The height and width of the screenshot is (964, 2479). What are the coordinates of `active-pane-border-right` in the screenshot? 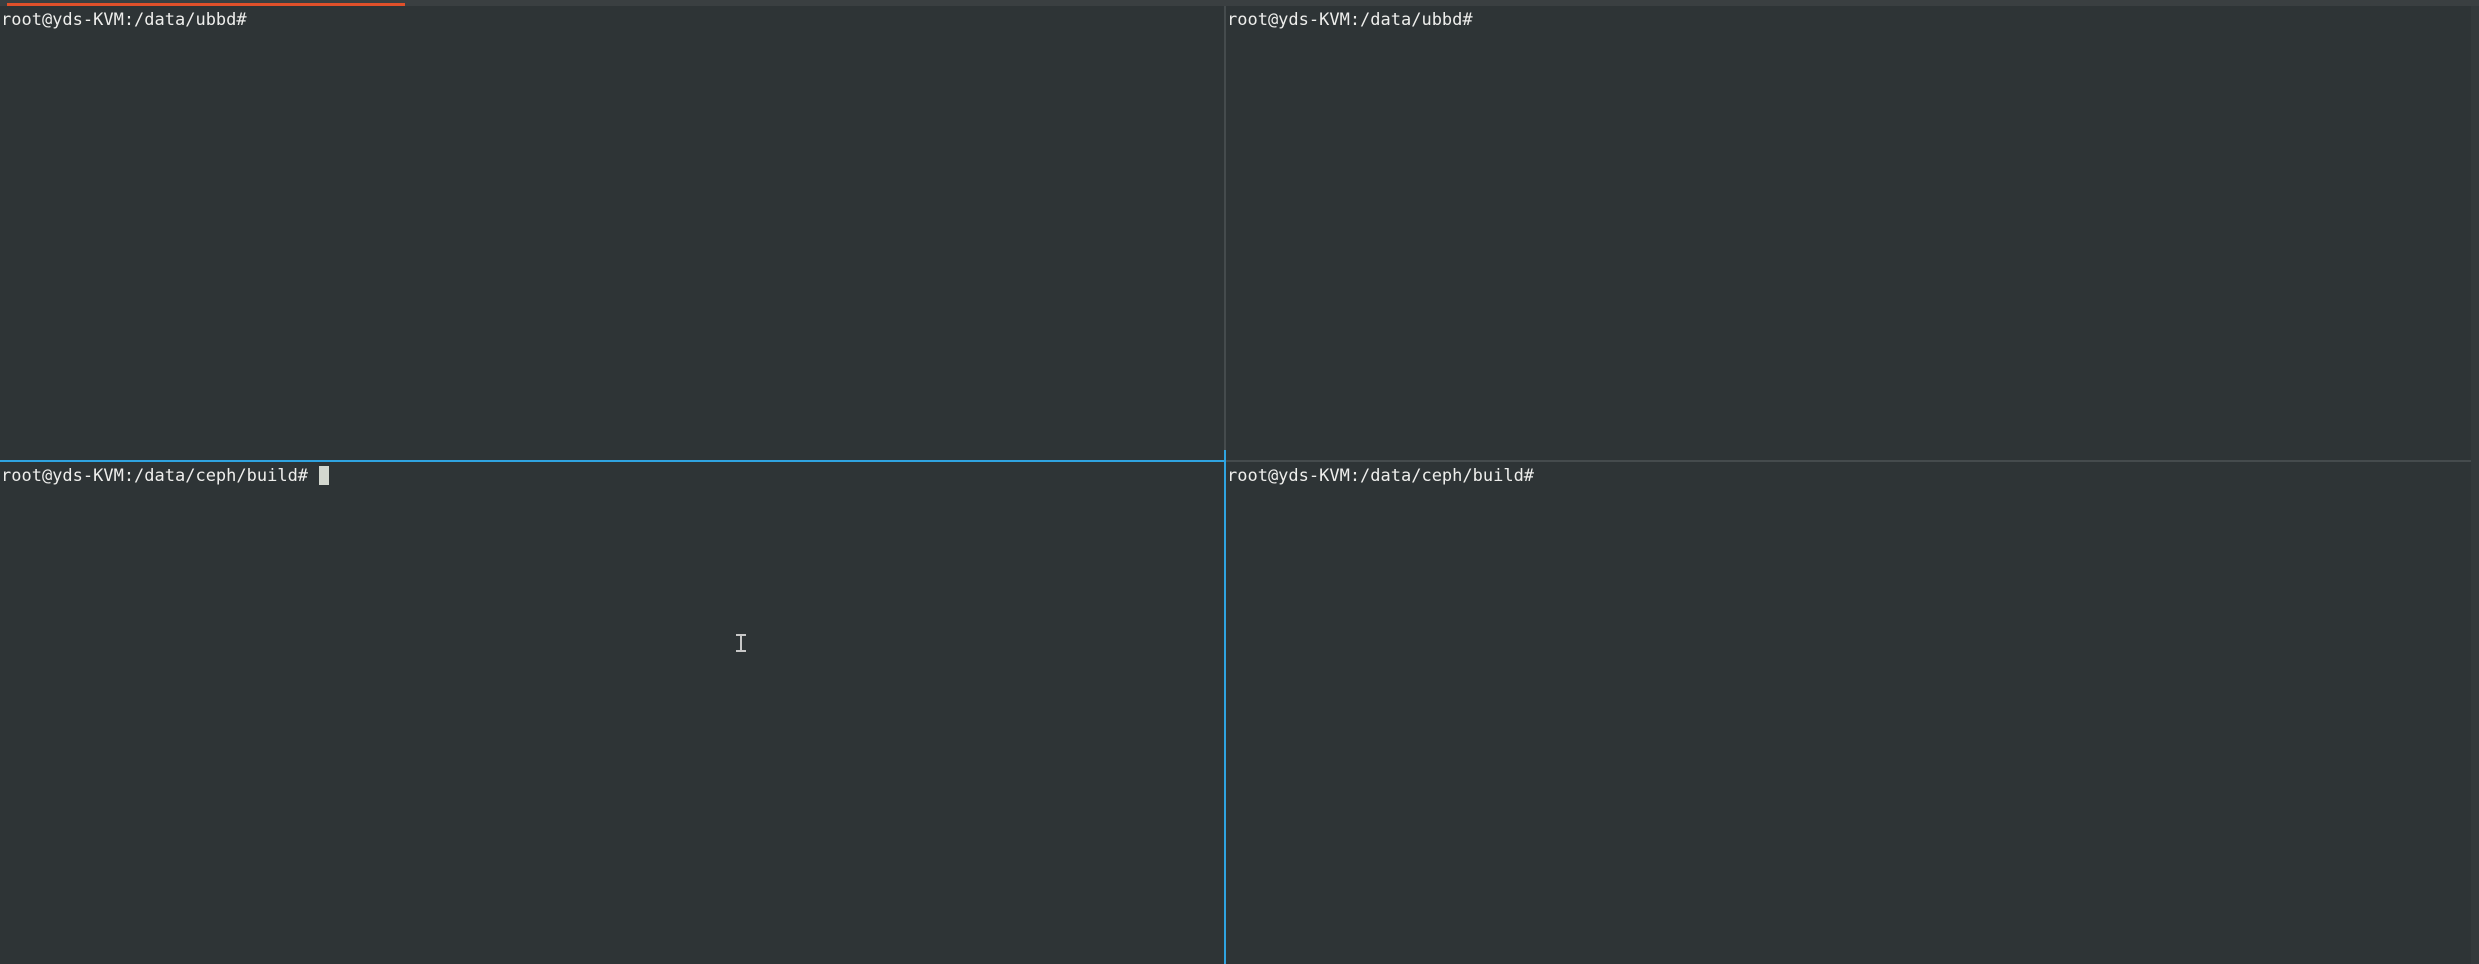 It's located at (1225, 707).